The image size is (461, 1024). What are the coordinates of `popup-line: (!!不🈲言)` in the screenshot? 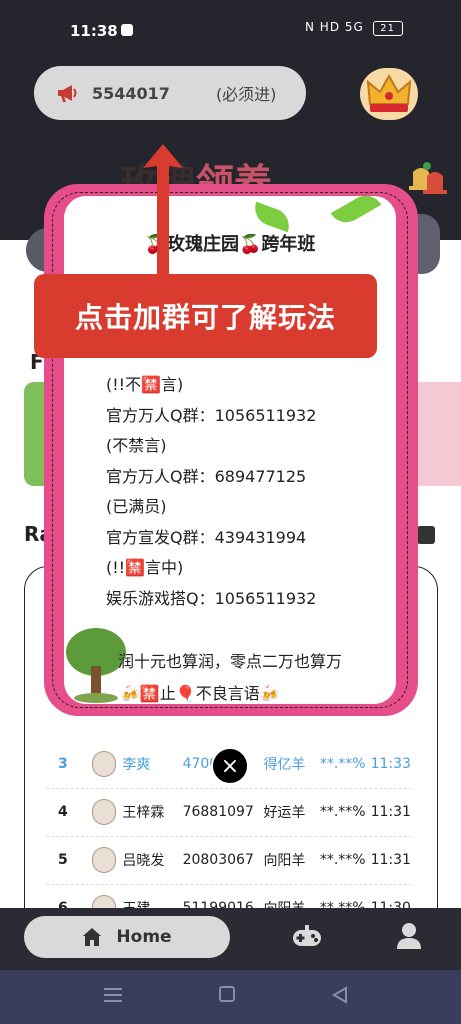 It's located at (145, 384).